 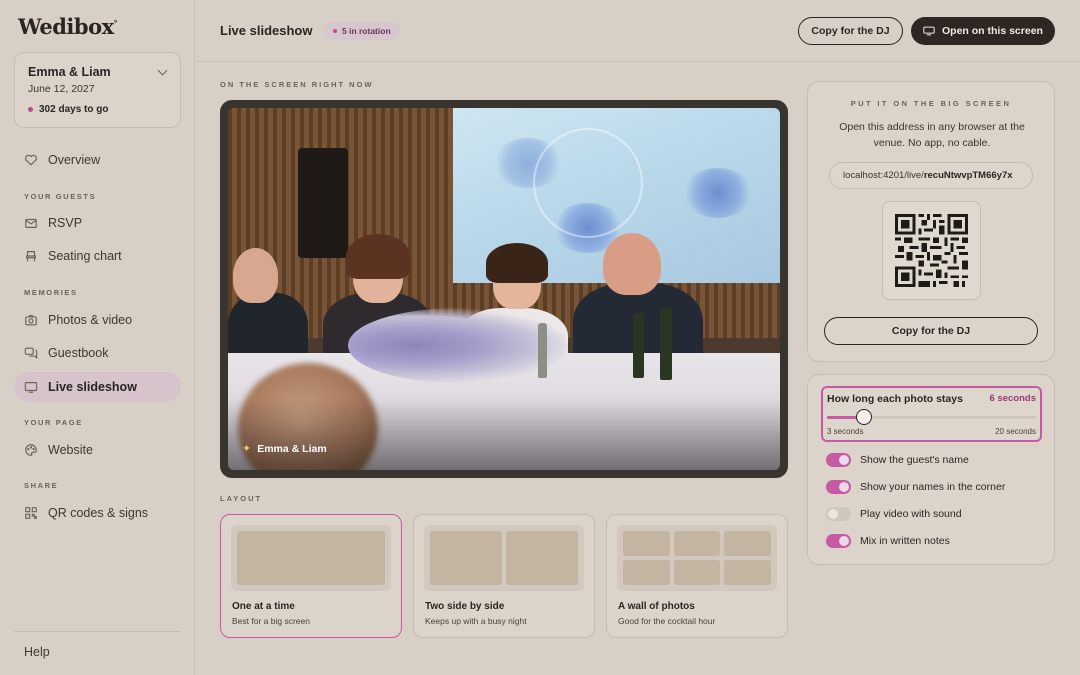 I want to click on slider-min-label: 3 seconds, so click(x=845, y=431).